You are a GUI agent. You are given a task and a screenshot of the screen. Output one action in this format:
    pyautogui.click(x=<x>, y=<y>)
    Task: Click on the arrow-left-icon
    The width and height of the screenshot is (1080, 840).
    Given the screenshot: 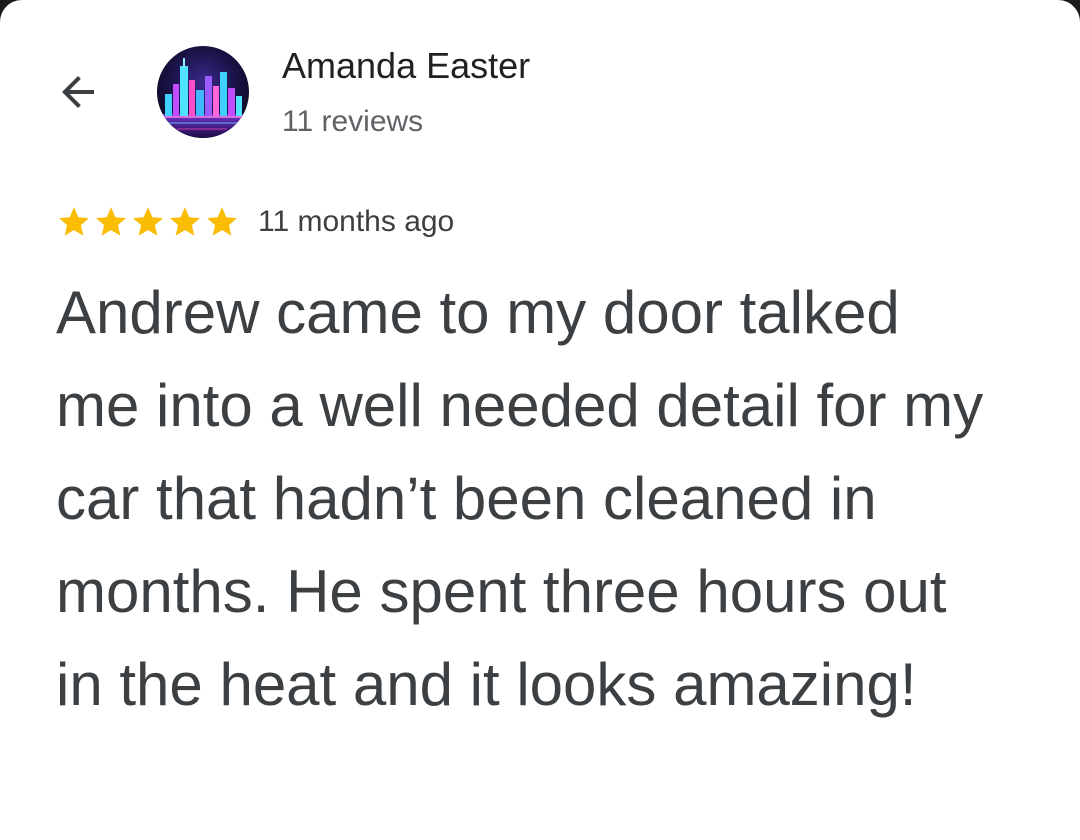 What is the action you would take?
    pyautogui.click(x=78, y=92)
    